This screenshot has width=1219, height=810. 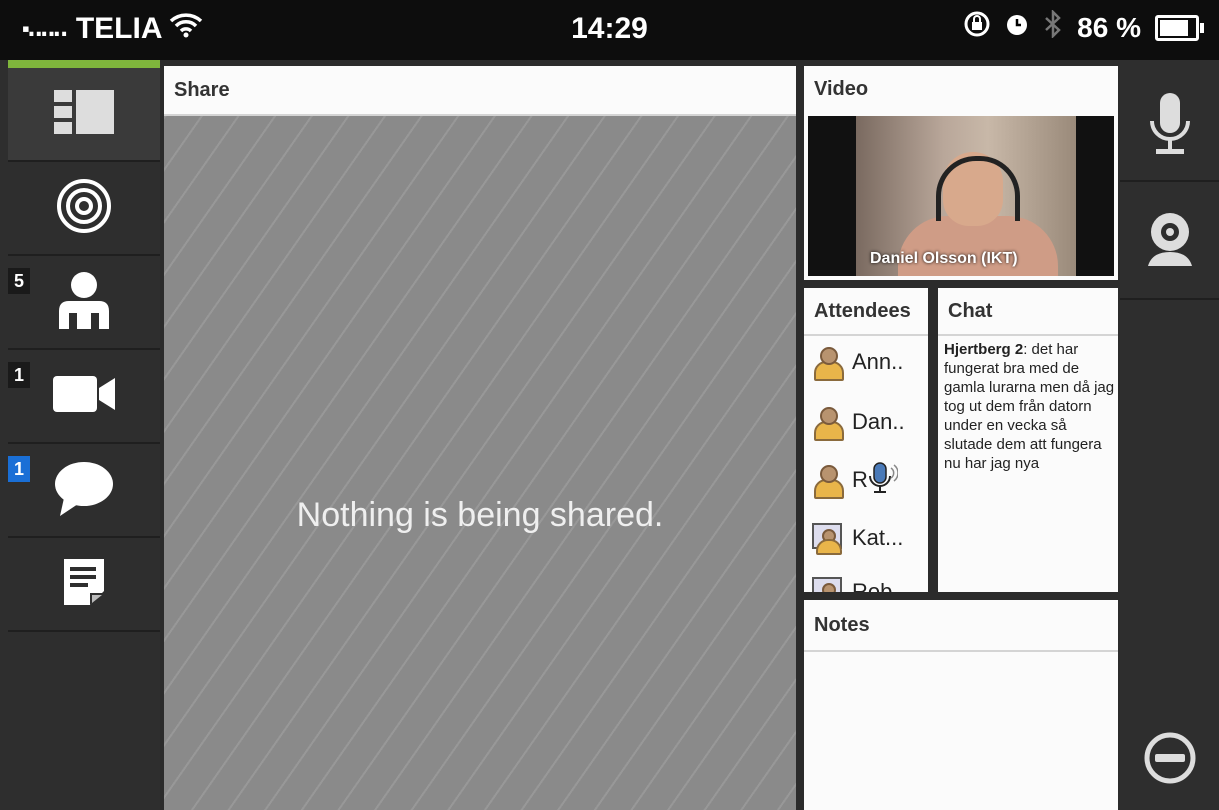 What do you see at coordinates (961, 626) in the screenshot?
I see `notes-panel-title: Notes` at bounding box center [961, 626].